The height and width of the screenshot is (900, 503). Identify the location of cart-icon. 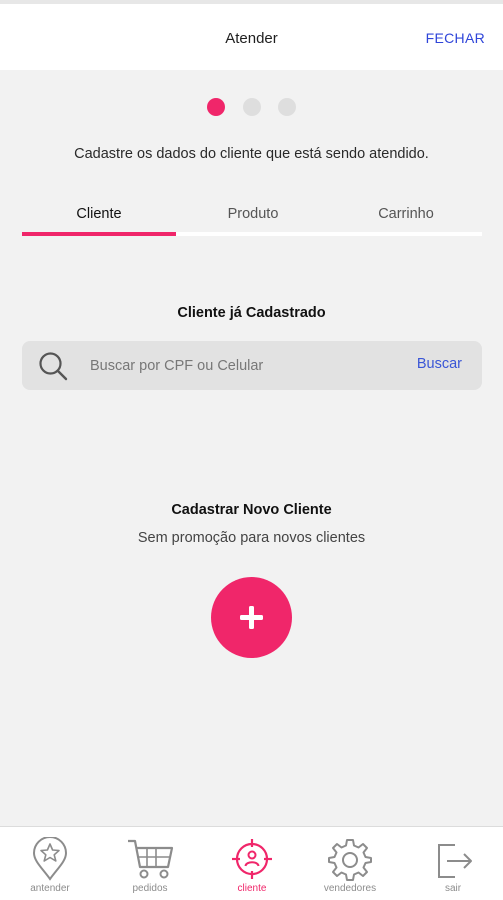
(151, 859).